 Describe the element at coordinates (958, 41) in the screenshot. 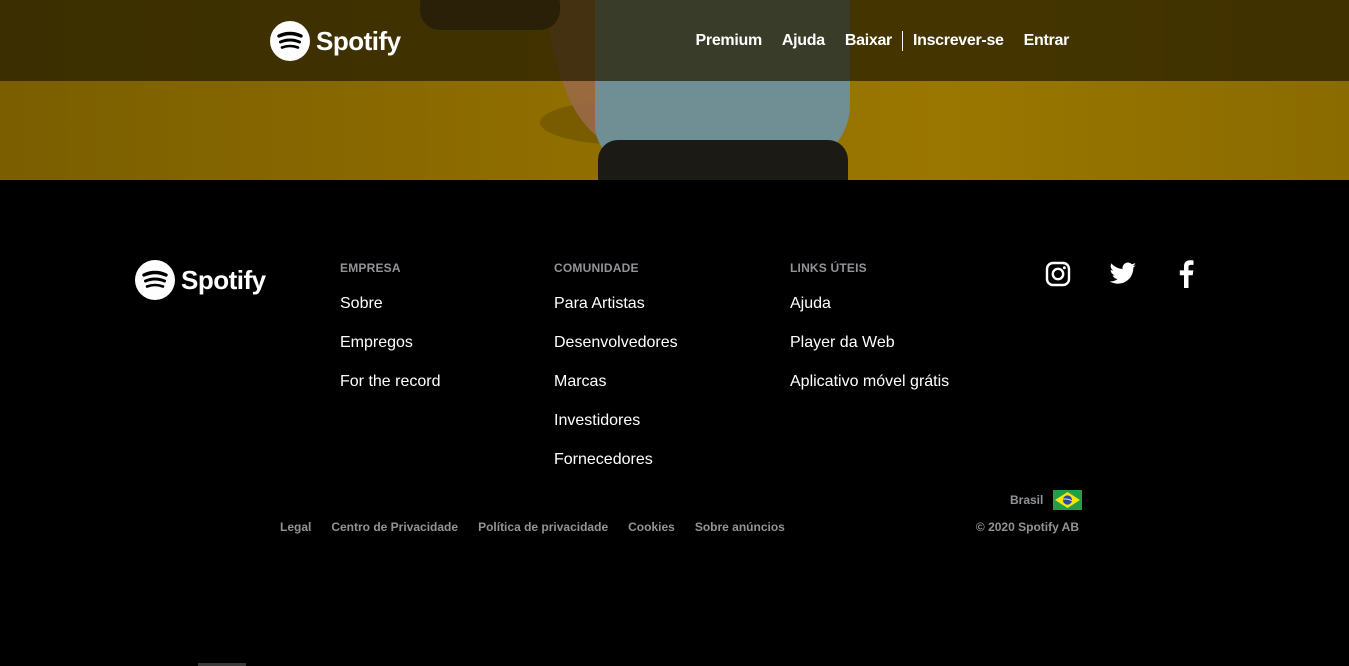

I see `nav-inscrever-se: Inscrever-se` at that location.